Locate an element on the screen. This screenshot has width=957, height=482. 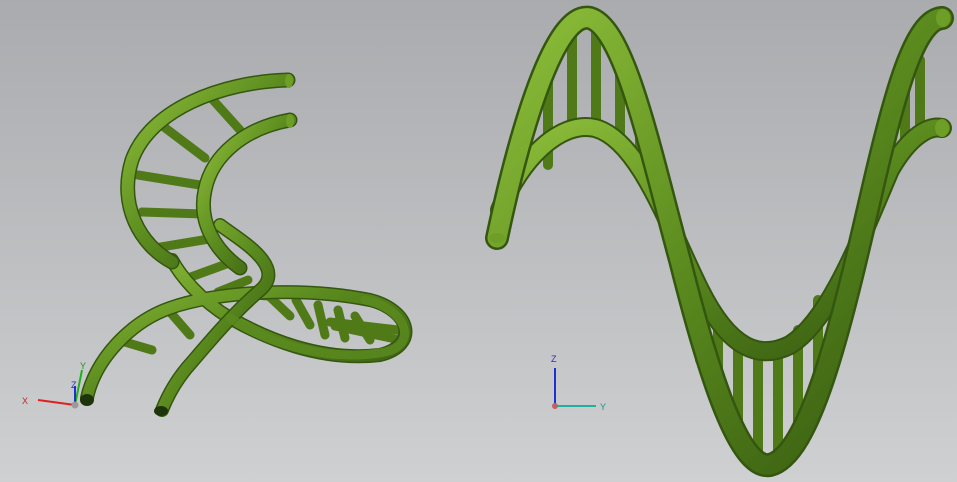
right-triad-y-label: Y is located at coordinates (603, 407).